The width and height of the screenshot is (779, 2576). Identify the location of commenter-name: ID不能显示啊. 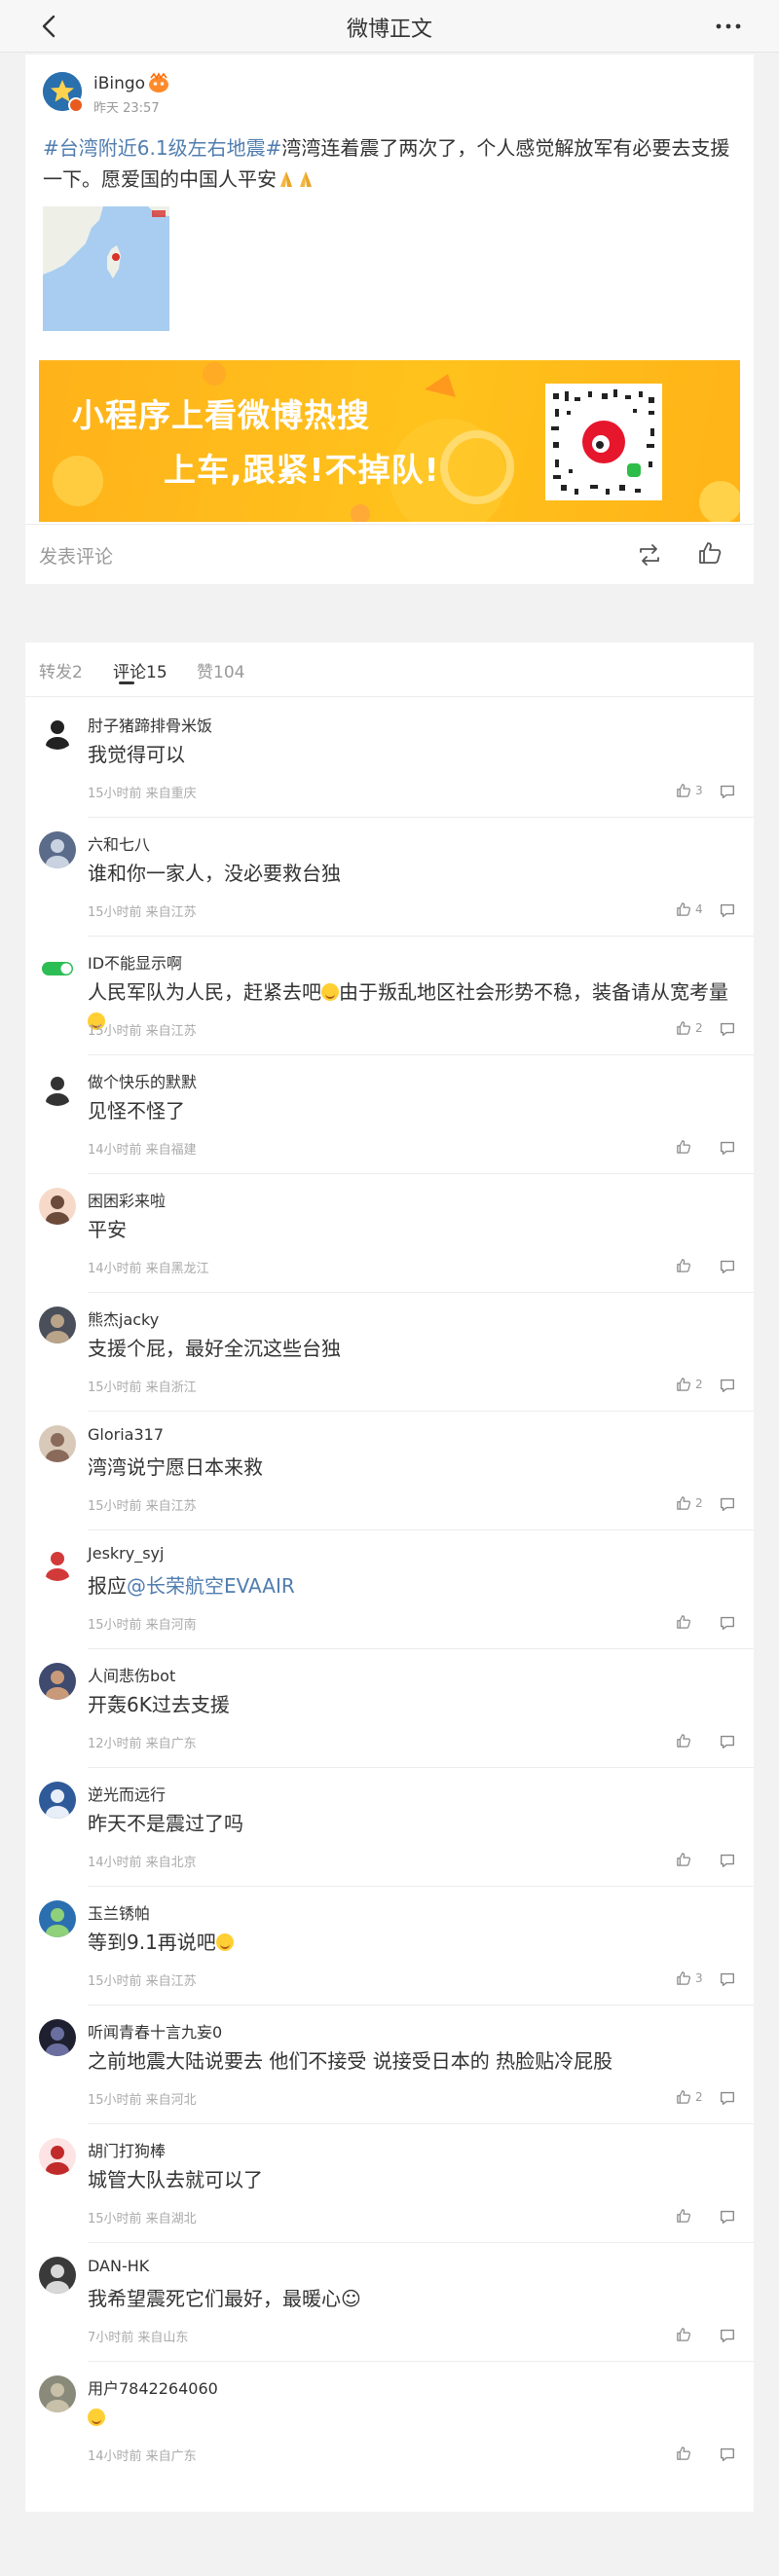
(135, 962).